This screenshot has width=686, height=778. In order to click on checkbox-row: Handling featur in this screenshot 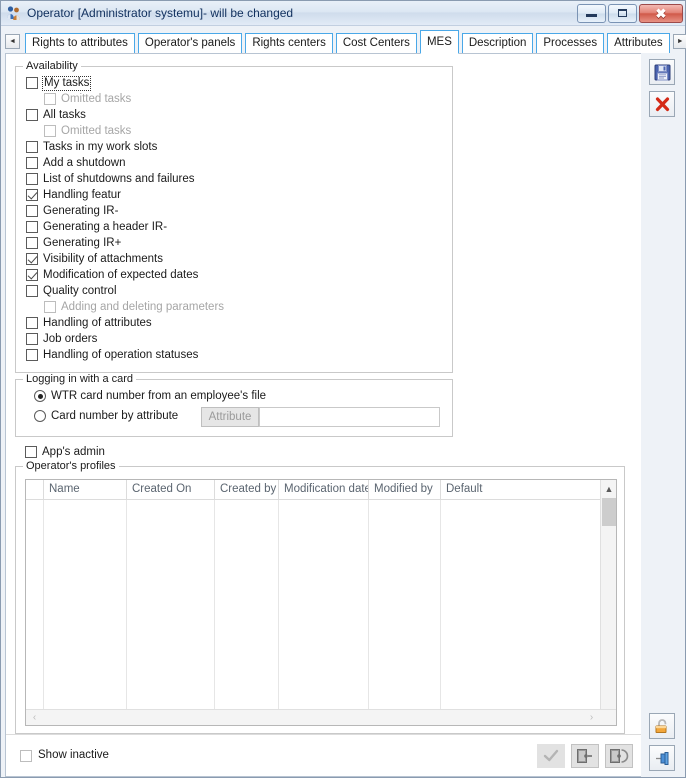, I will do `click(73, 195)`.